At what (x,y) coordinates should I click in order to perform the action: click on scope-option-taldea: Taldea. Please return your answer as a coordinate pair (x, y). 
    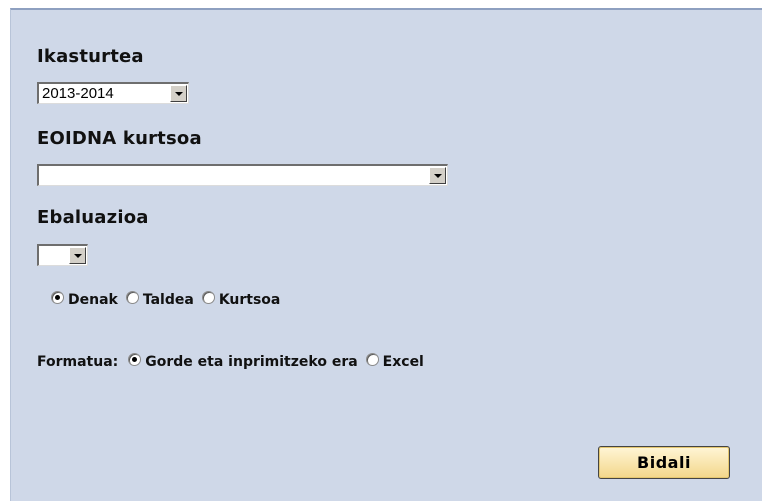
    Looking at the image, I should click on (159, 299).